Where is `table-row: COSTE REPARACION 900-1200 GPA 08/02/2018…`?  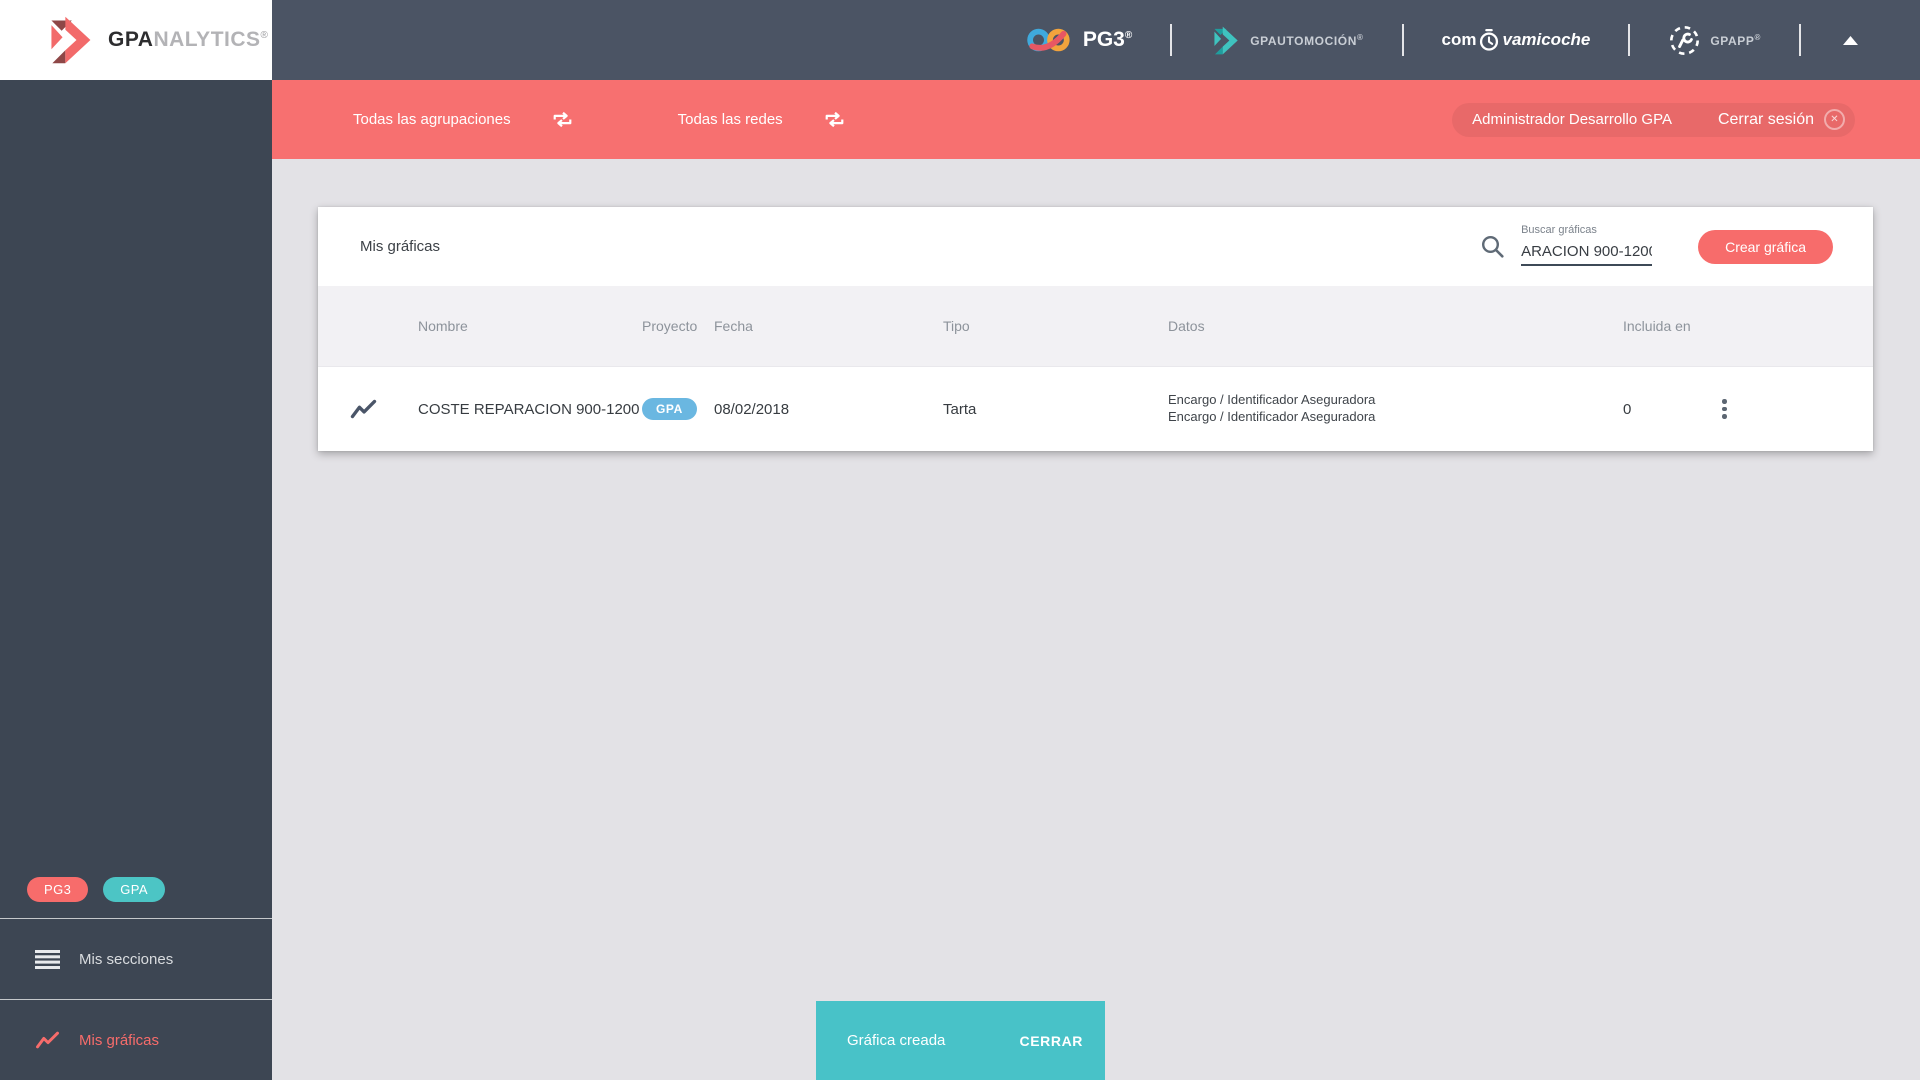 table-row: COSTE REPARACION 900-1200 GPA 08/02/2018… is located at coordinates (1095, 408).